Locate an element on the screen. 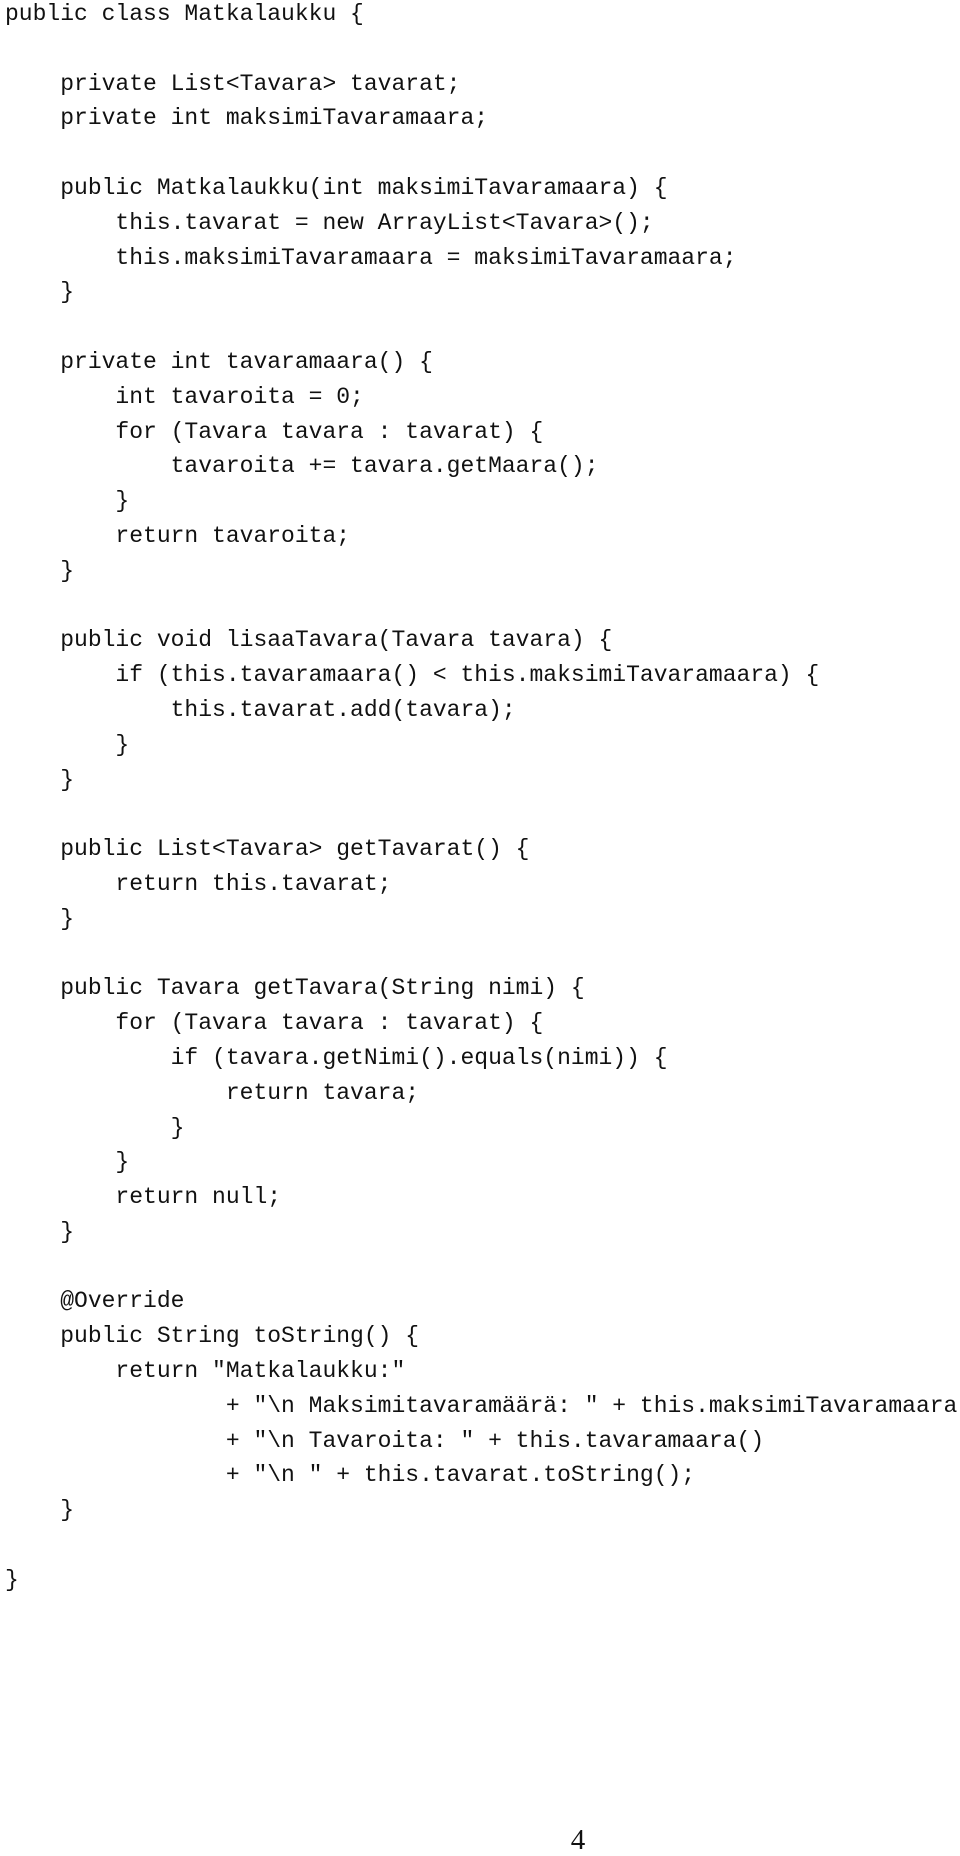 The image size is (960, 1856). code-line: return tavaroita; is located at coordinates (178, 535).